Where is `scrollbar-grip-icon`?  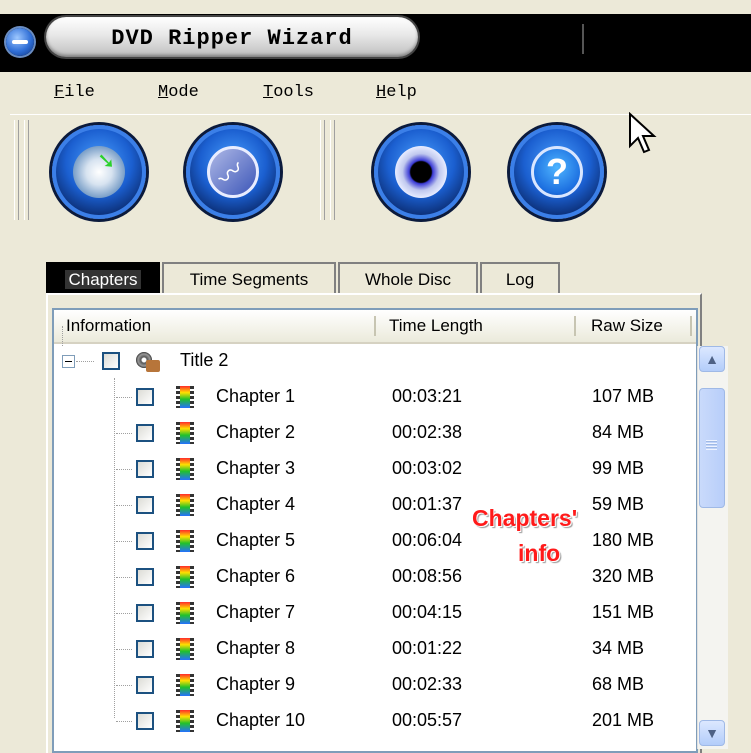 scrollbar-grip-icon is located at coordinates (711, 445).